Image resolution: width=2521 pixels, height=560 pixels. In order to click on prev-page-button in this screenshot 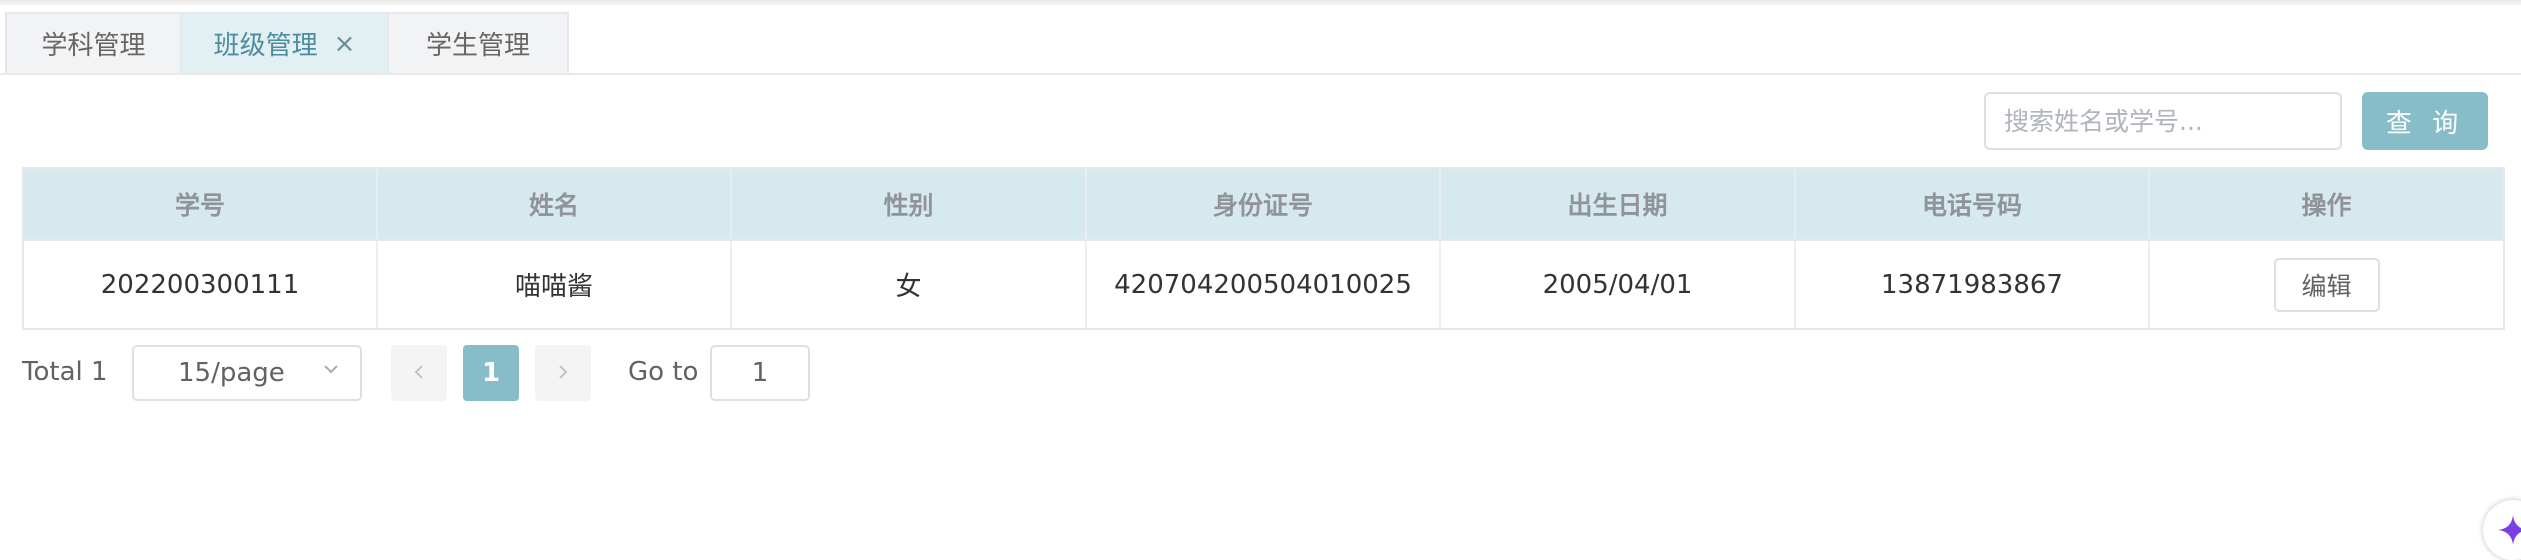, I will do `click(419, 373)`.